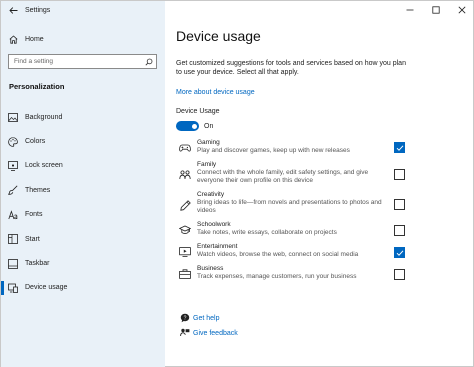 This screenshot has width=474, height=367. Describe the element at coordinates (13, 166) in the screenshot. I see `lock-screen-icon` at that location.